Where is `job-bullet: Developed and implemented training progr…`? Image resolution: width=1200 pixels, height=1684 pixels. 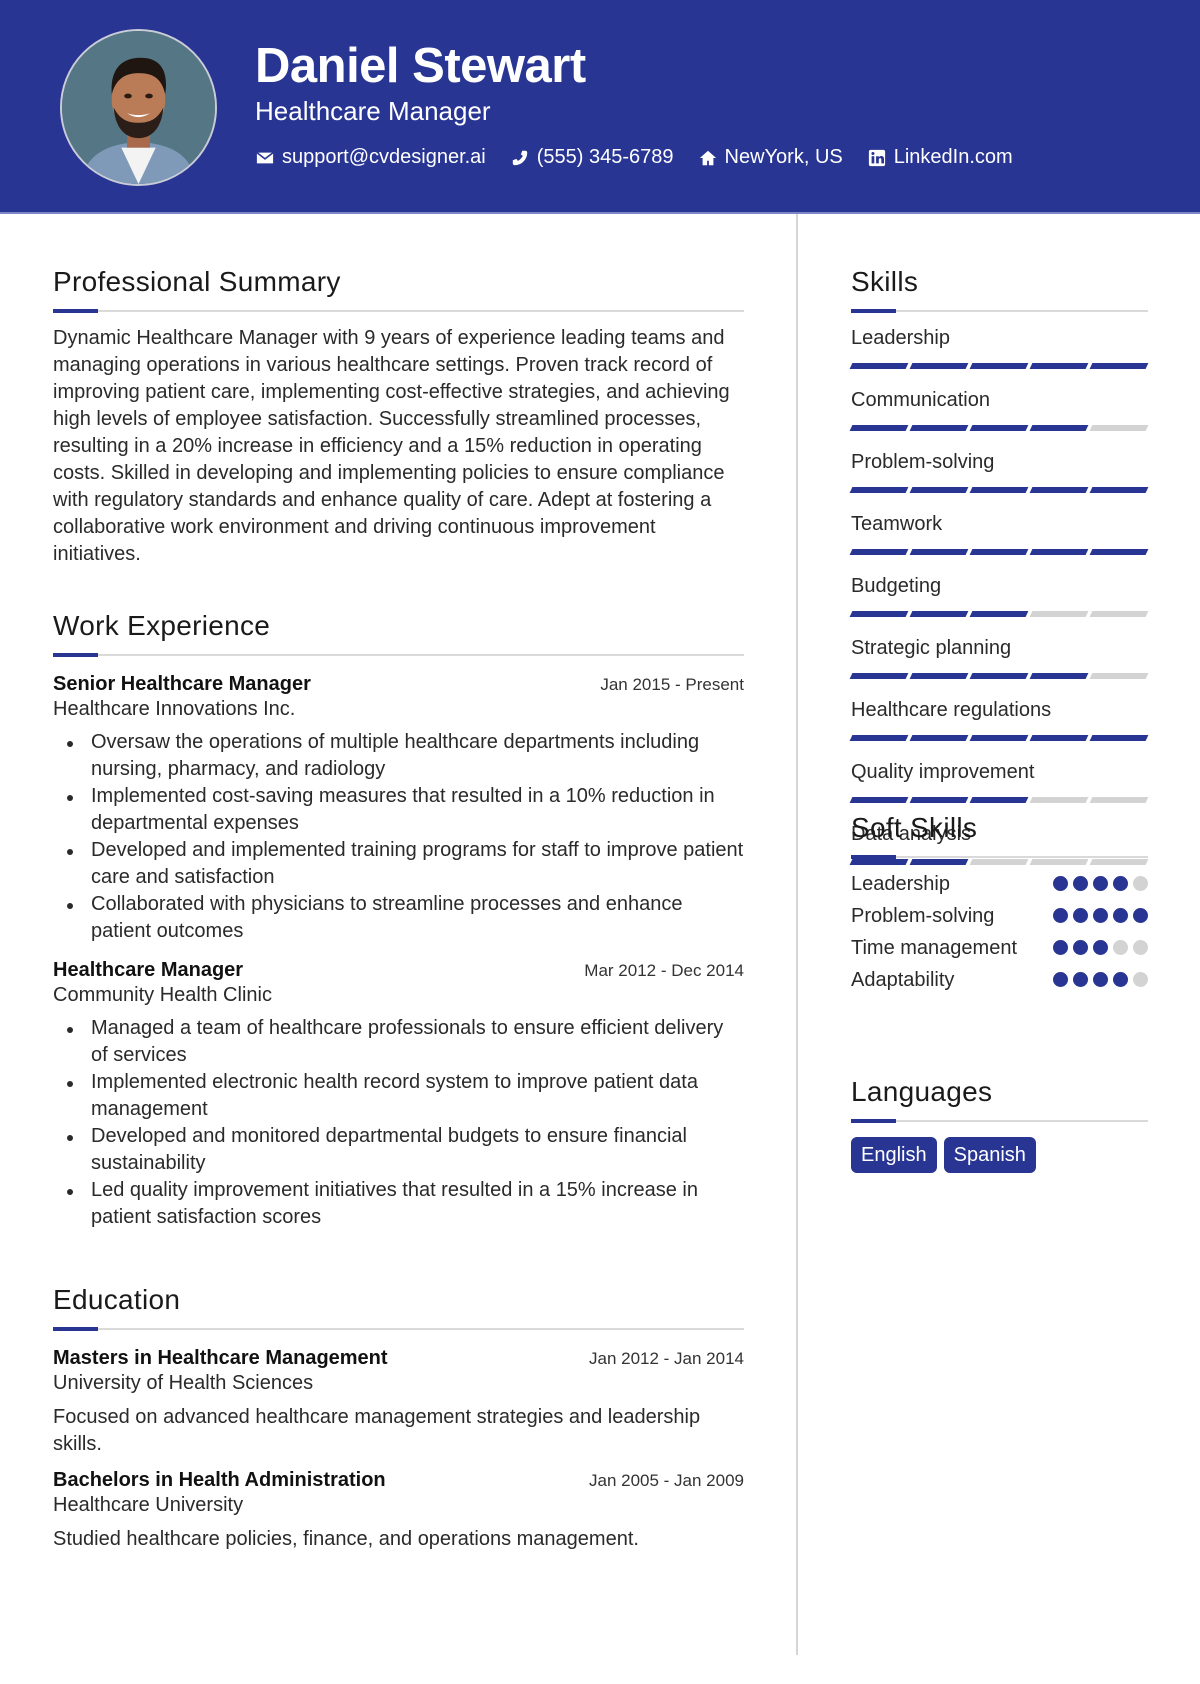
job-bullet: Developed and implemented training progr… is located at coordinates (398, 864).